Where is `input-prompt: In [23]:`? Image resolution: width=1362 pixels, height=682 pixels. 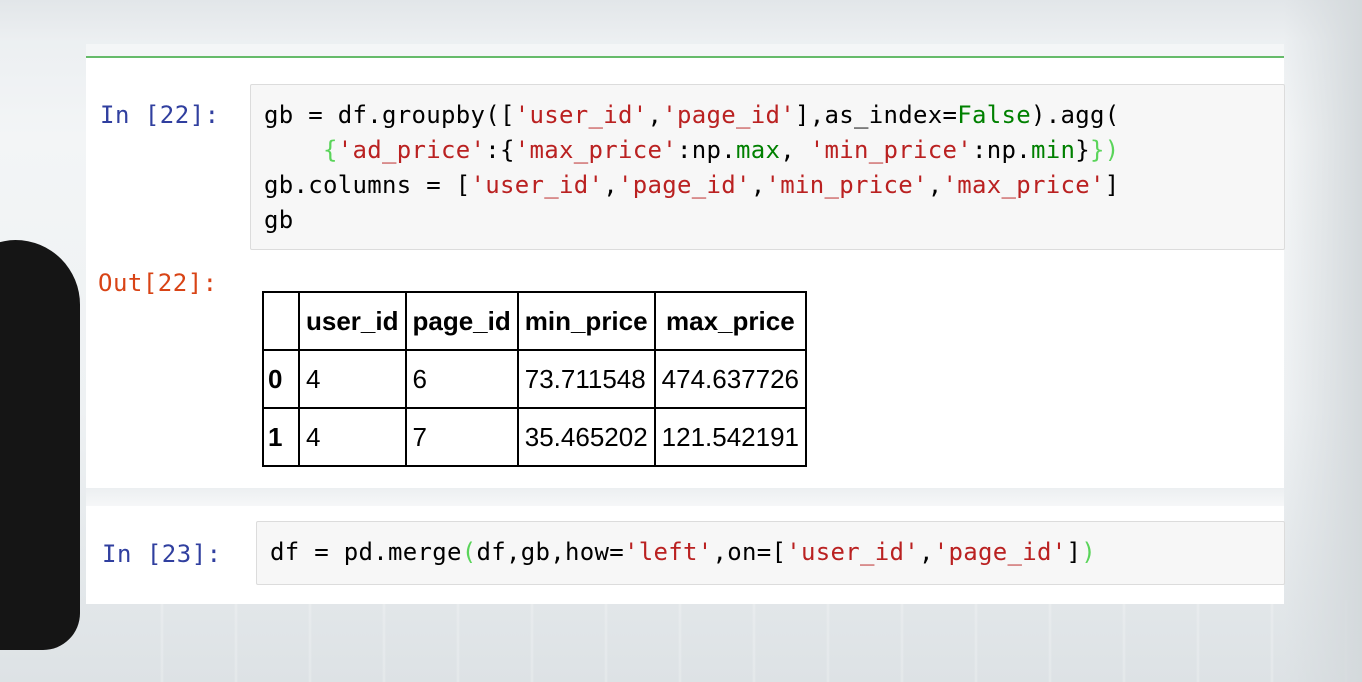
input-prompt: In [23]: is located at coordinates (162, 554).